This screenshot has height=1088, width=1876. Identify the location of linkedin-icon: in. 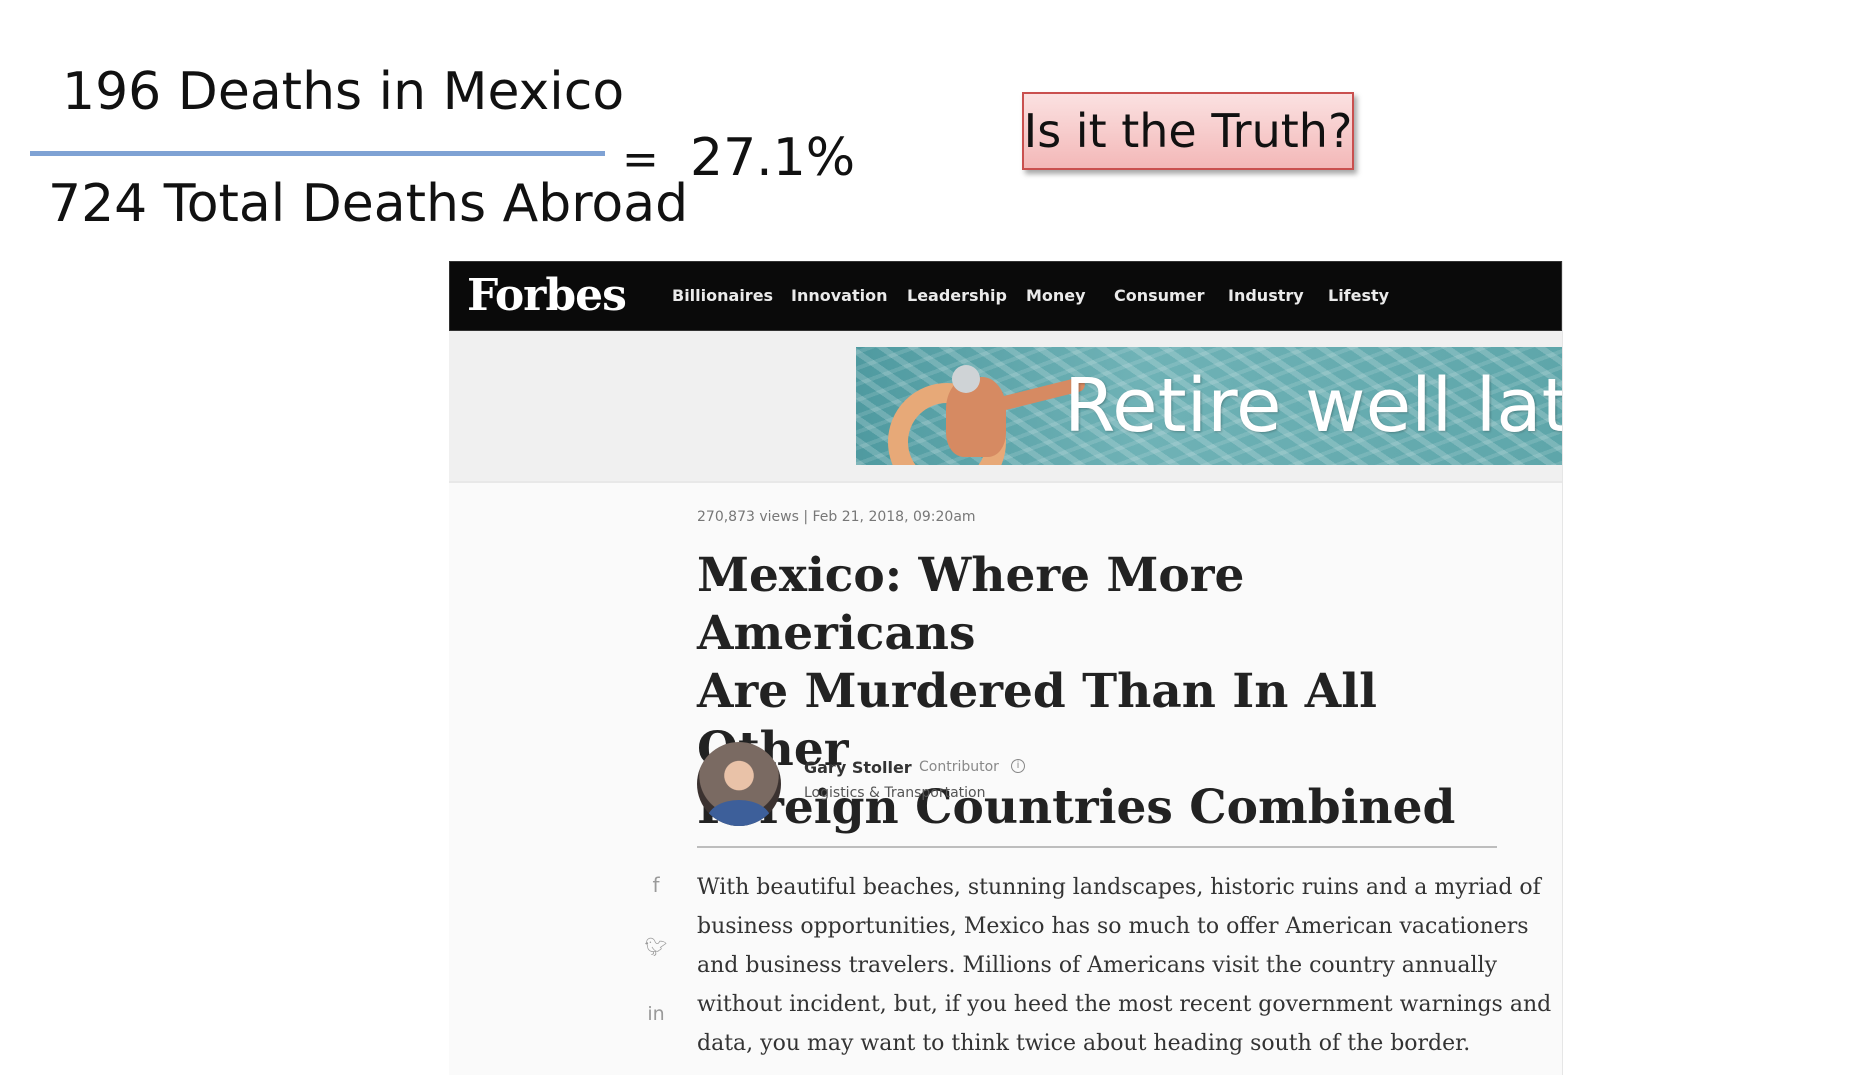
(656, 1014).